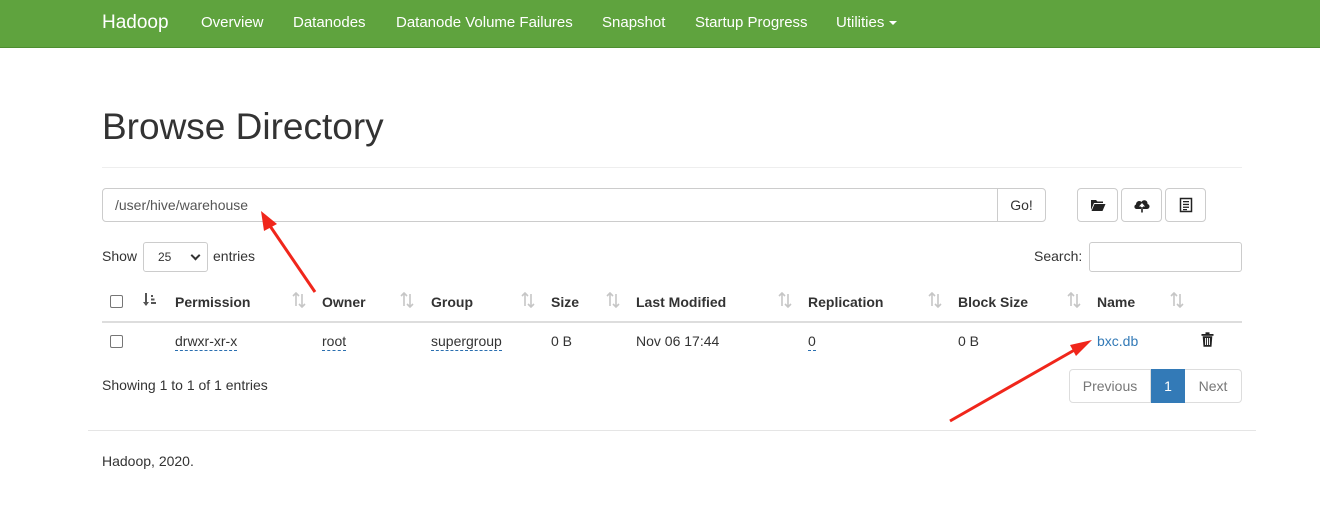 The width and height of the screenshot is (1320, 521). I want to click on table-search-input, so click(1165, 257).